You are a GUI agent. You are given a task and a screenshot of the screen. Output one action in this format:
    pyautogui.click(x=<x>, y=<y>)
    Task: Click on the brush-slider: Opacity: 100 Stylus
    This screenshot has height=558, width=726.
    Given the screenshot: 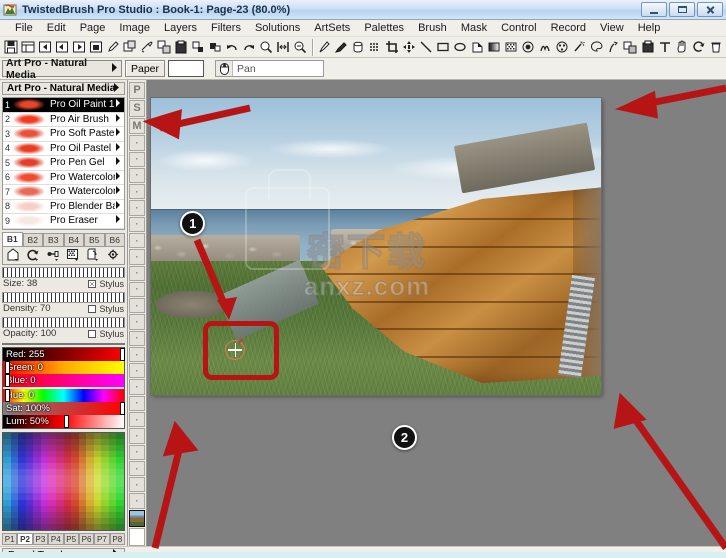 What is the action you would take?
    pyautogui.click(x=63, y=328)
    